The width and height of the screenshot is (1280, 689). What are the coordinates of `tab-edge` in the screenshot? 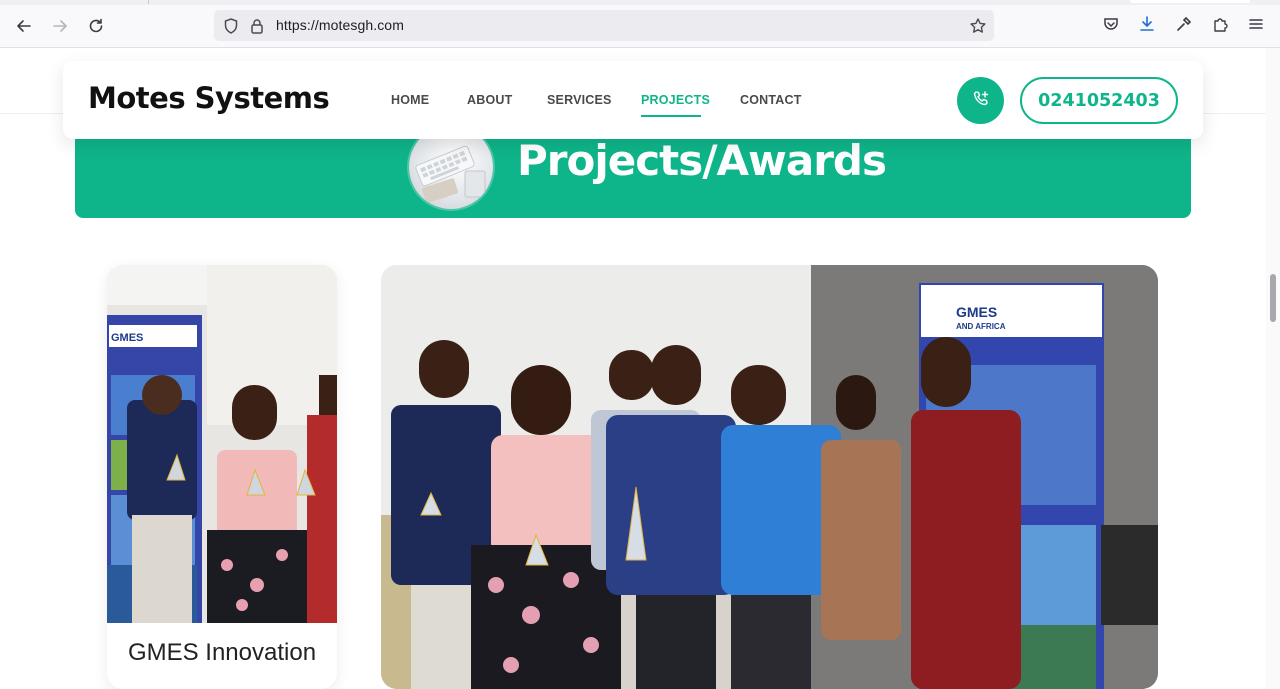 It's located at (1190, 1).